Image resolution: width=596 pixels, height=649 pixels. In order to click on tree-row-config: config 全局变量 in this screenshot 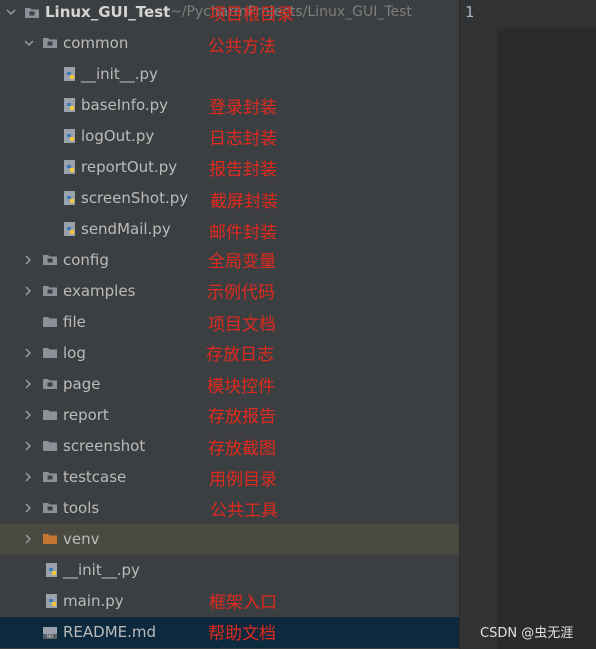, I will do `click(229, 260)`.